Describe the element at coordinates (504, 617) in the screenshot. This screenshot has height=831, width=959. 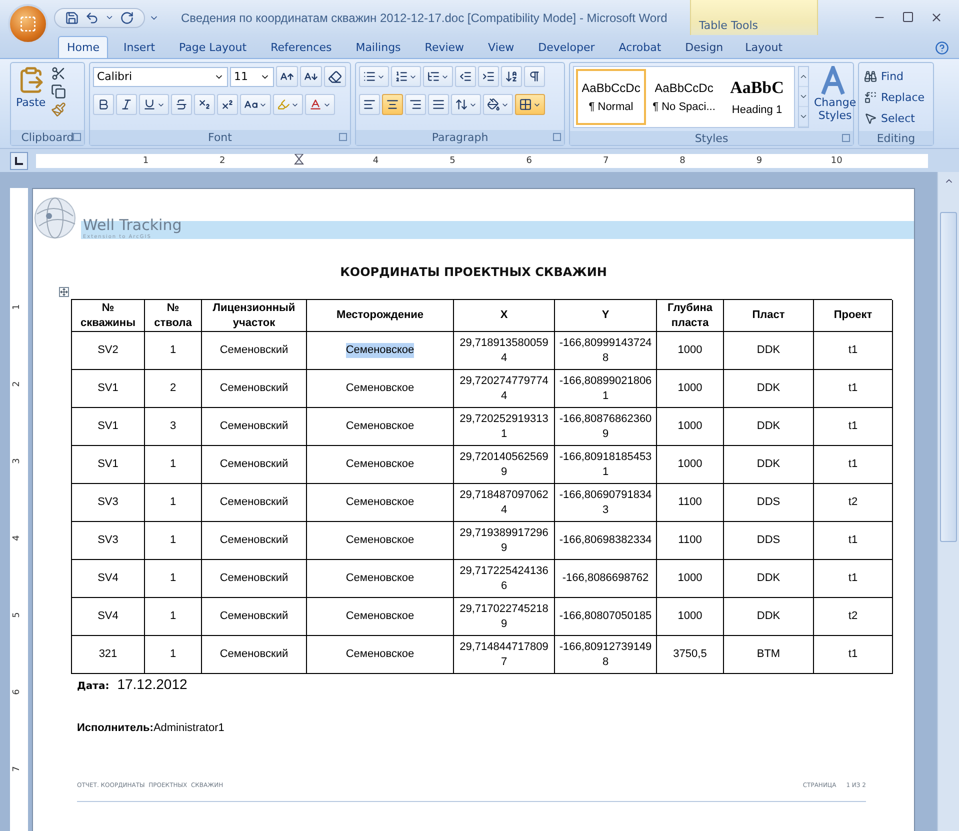
I see `table-cell: 29,7170227452189` at that location.